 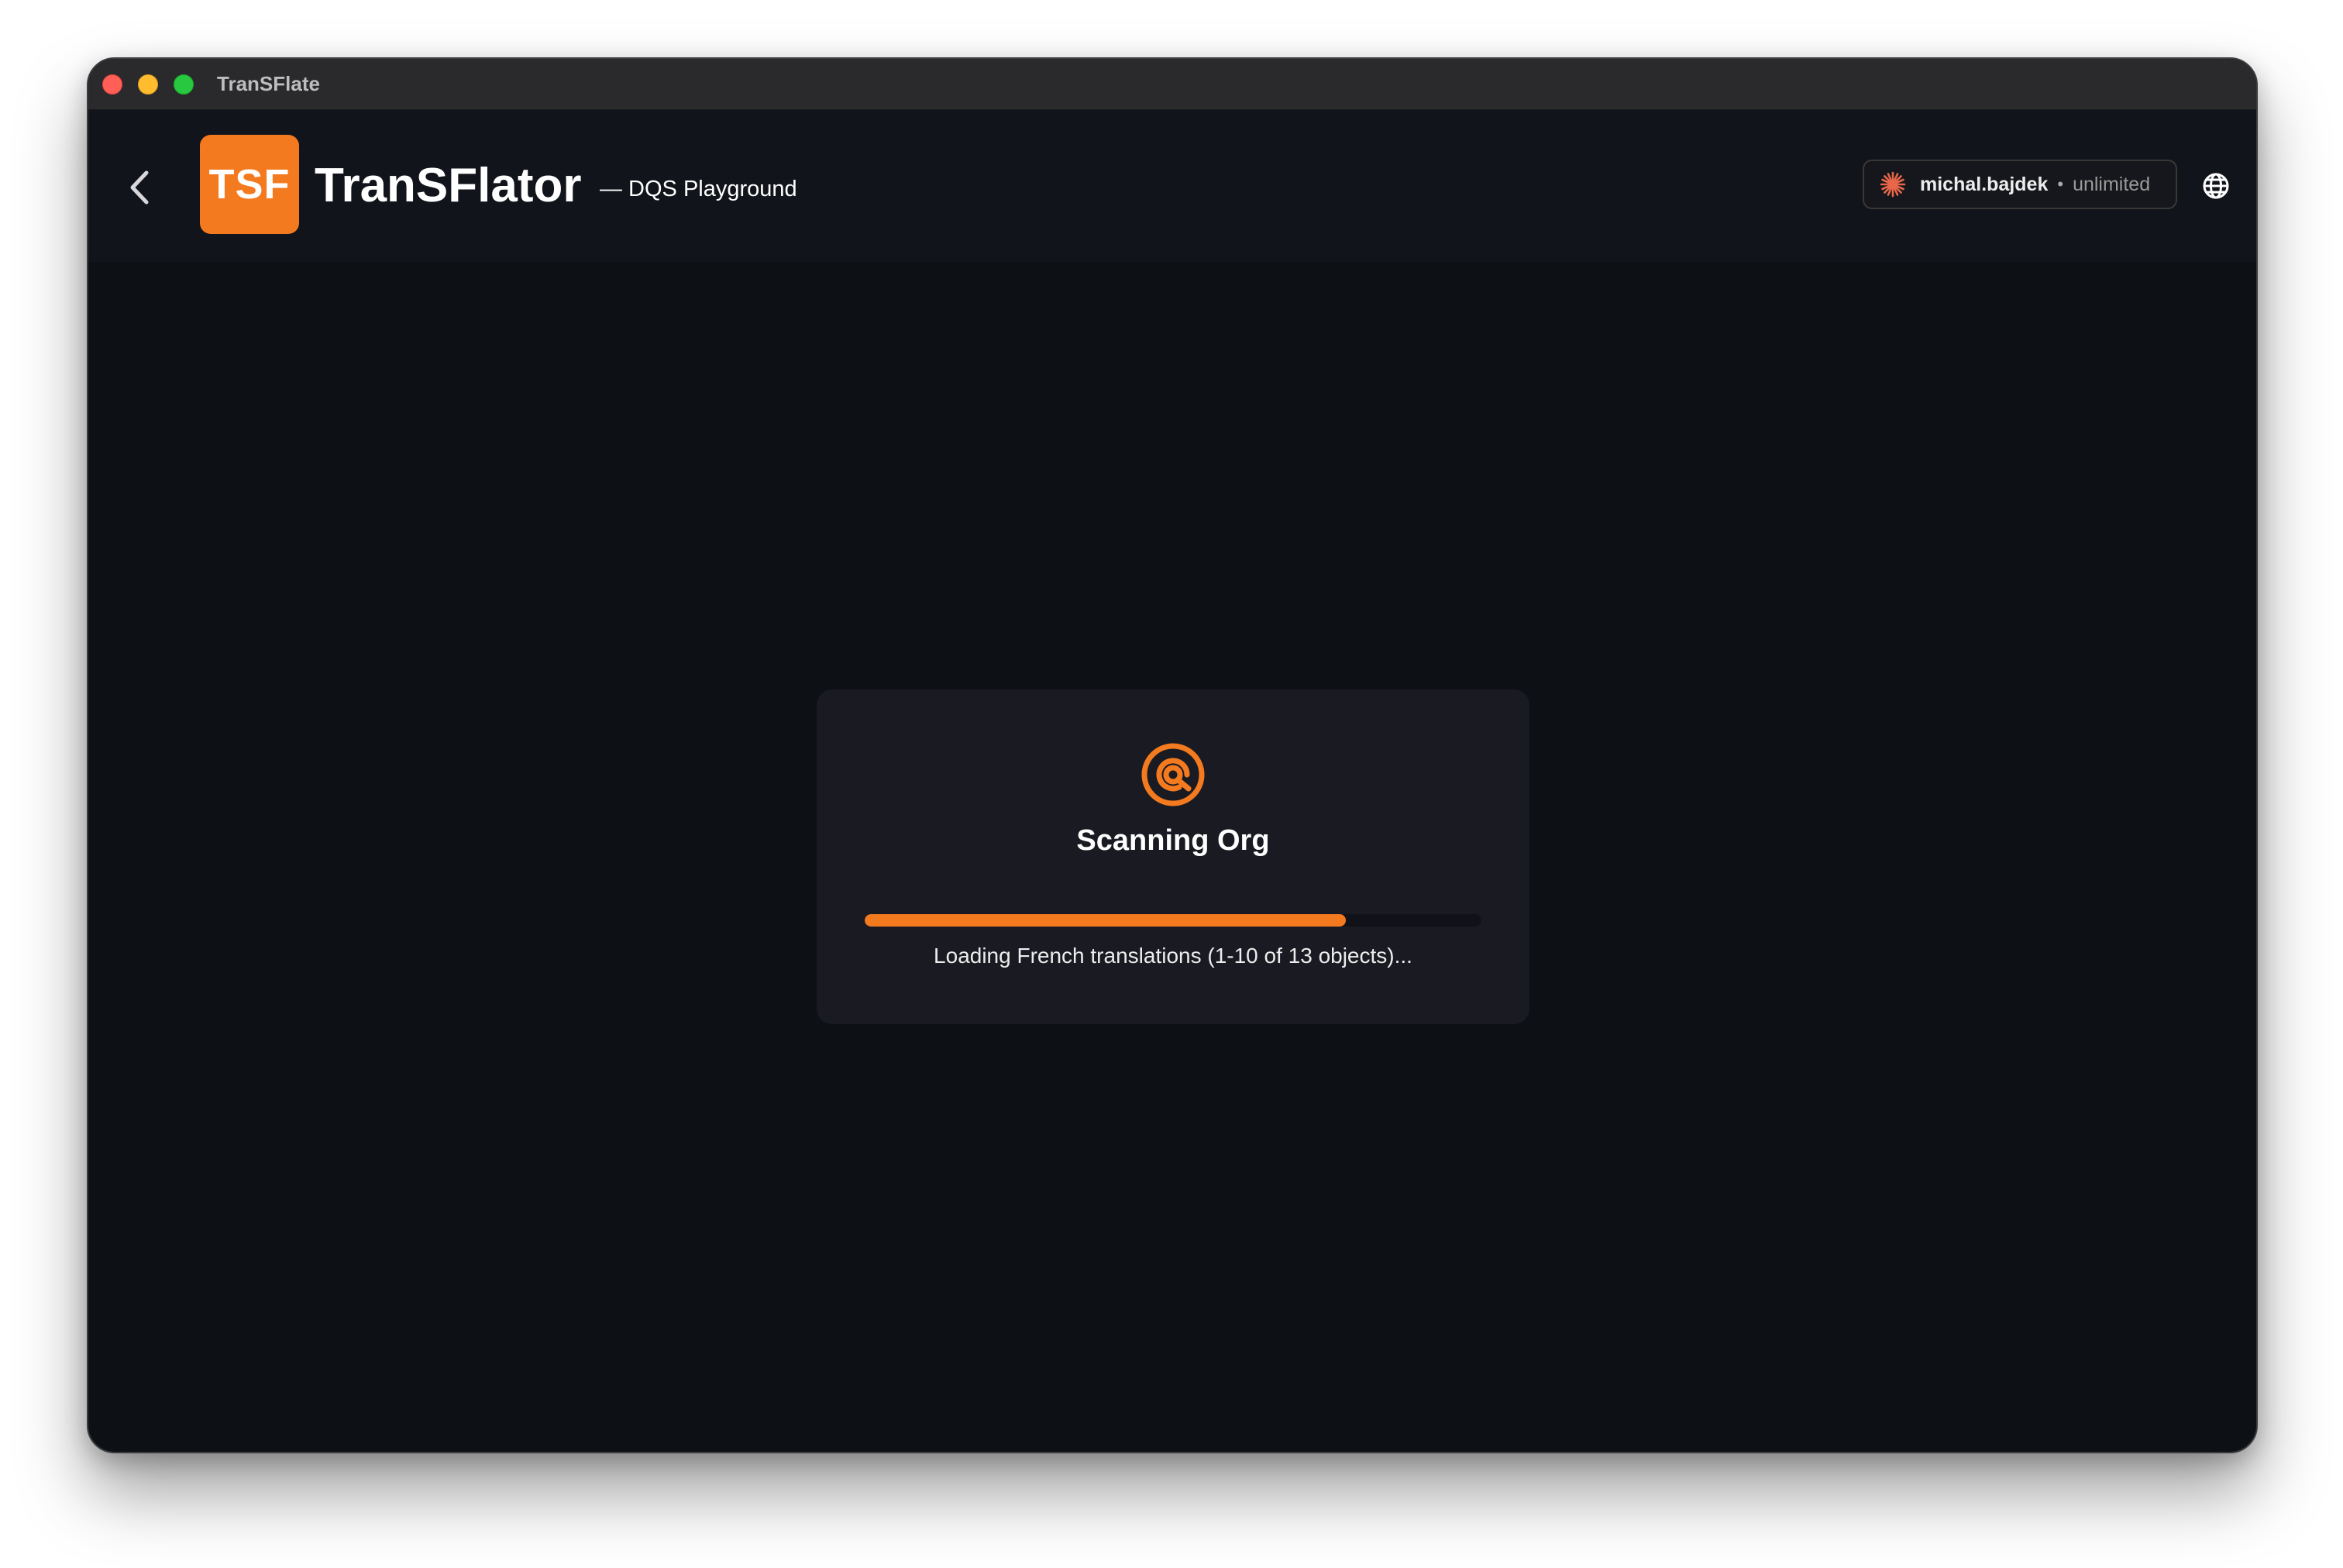 I want to click on back-button, so click(x=139, y=187).